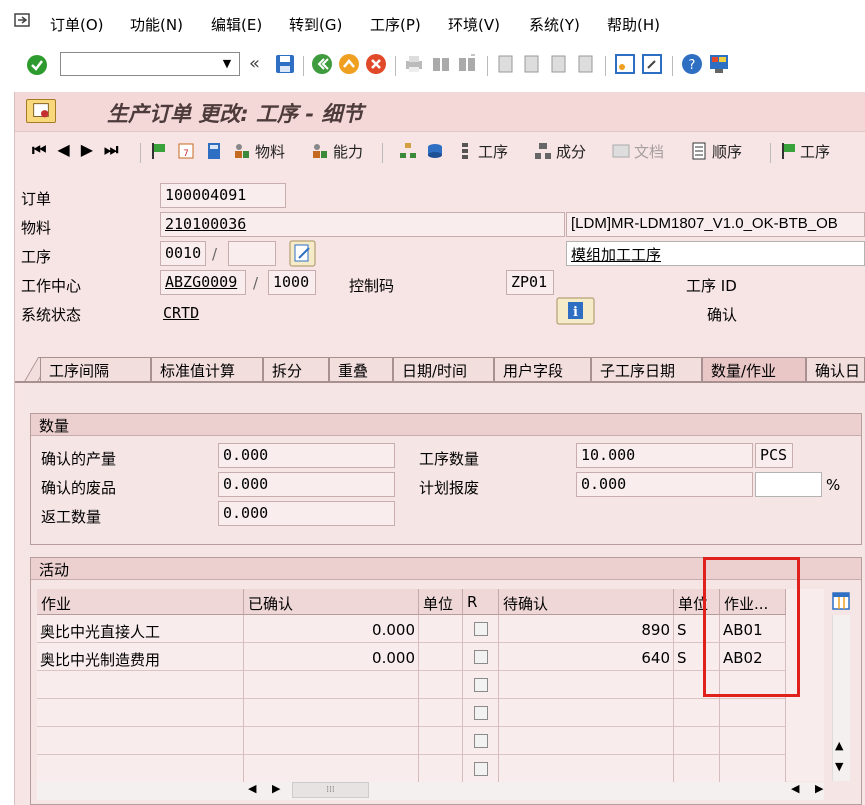 The width and height of the screenshot is (865, 805). I want to click on first-page-icon, so click(506, 64).